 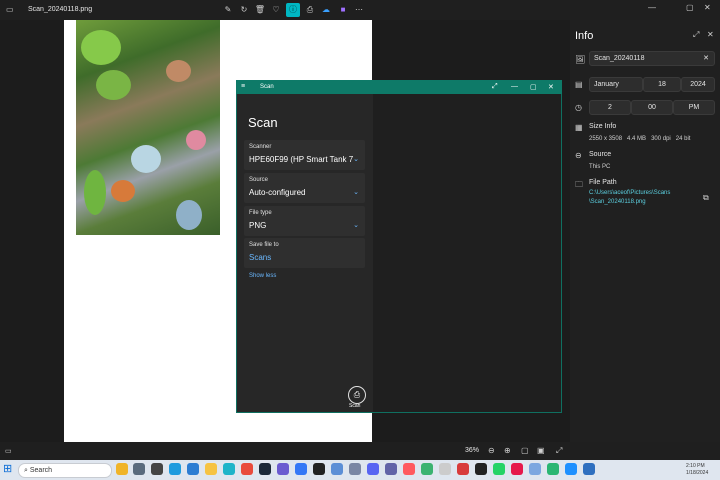 I want to click on favorite-icon: ♡, so click(x=276, y=10).